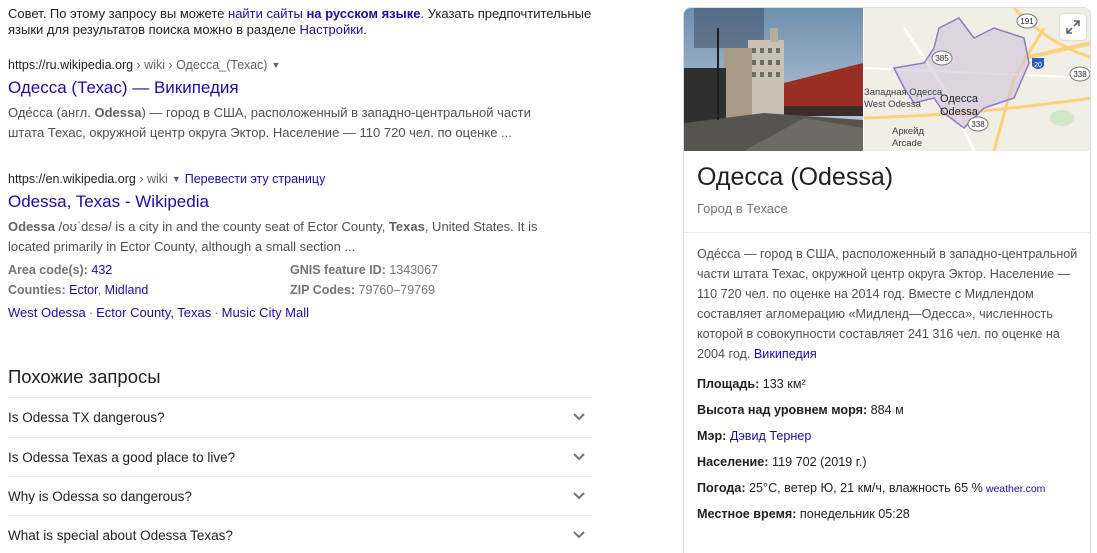 The image size is (1097, 553). What do you see at coordinates (47, 312) in the screenshot?
I see `sitelink-west-odessa: West Odessa` at bounding box center [47, 312].